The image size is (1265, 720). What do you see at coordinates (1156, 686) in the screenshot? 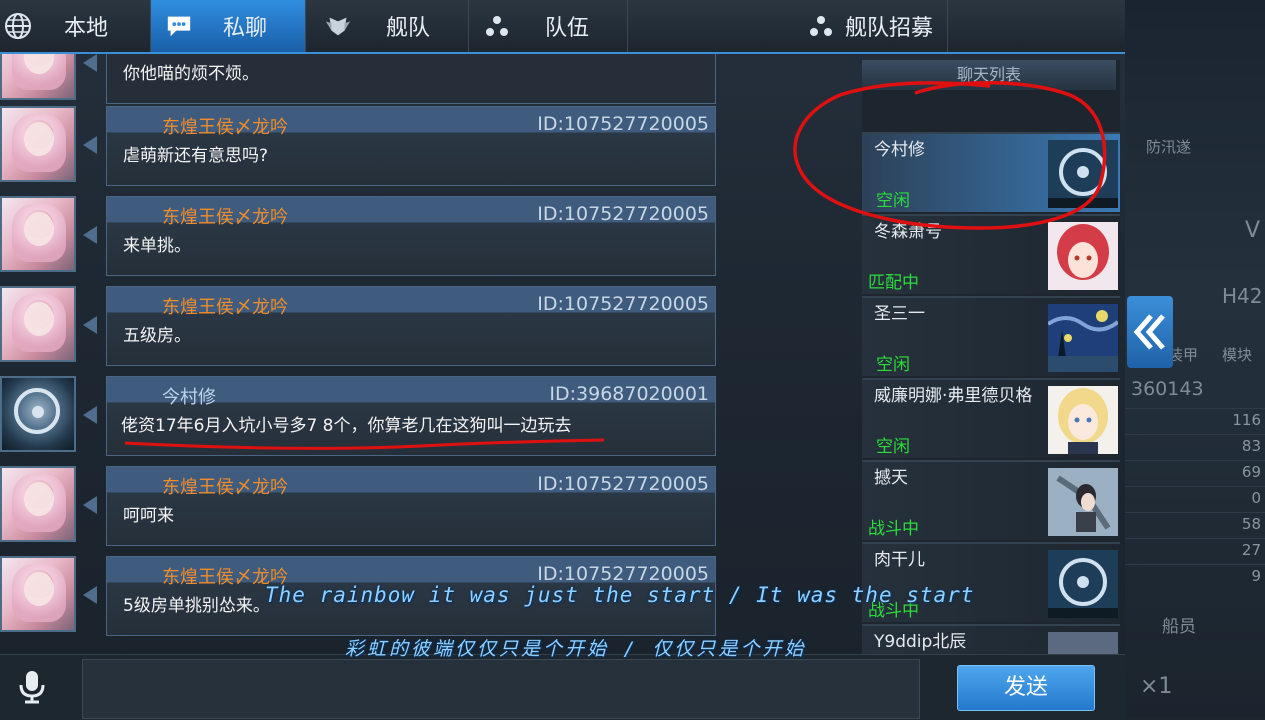
I see `multiplier-label: ×1` at bounding box center [1156, 686].